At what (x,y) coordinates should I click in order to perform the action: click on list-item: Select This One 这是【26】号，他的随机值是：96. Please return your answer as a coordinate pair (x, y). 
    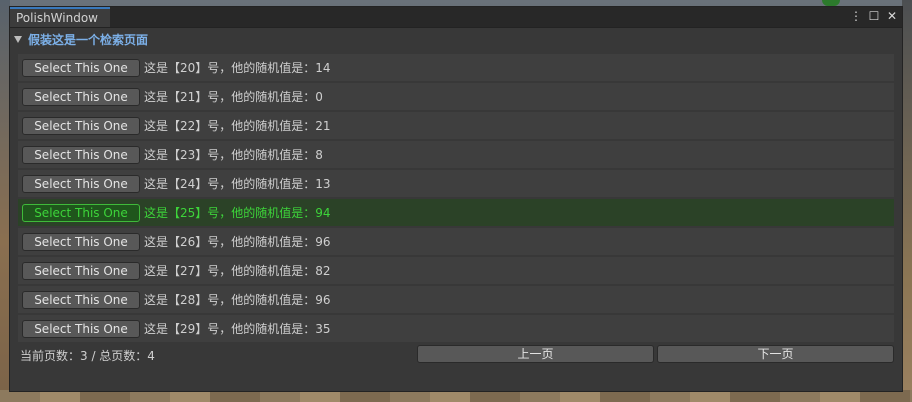
    Looking at the image, I should click on (456, 241).